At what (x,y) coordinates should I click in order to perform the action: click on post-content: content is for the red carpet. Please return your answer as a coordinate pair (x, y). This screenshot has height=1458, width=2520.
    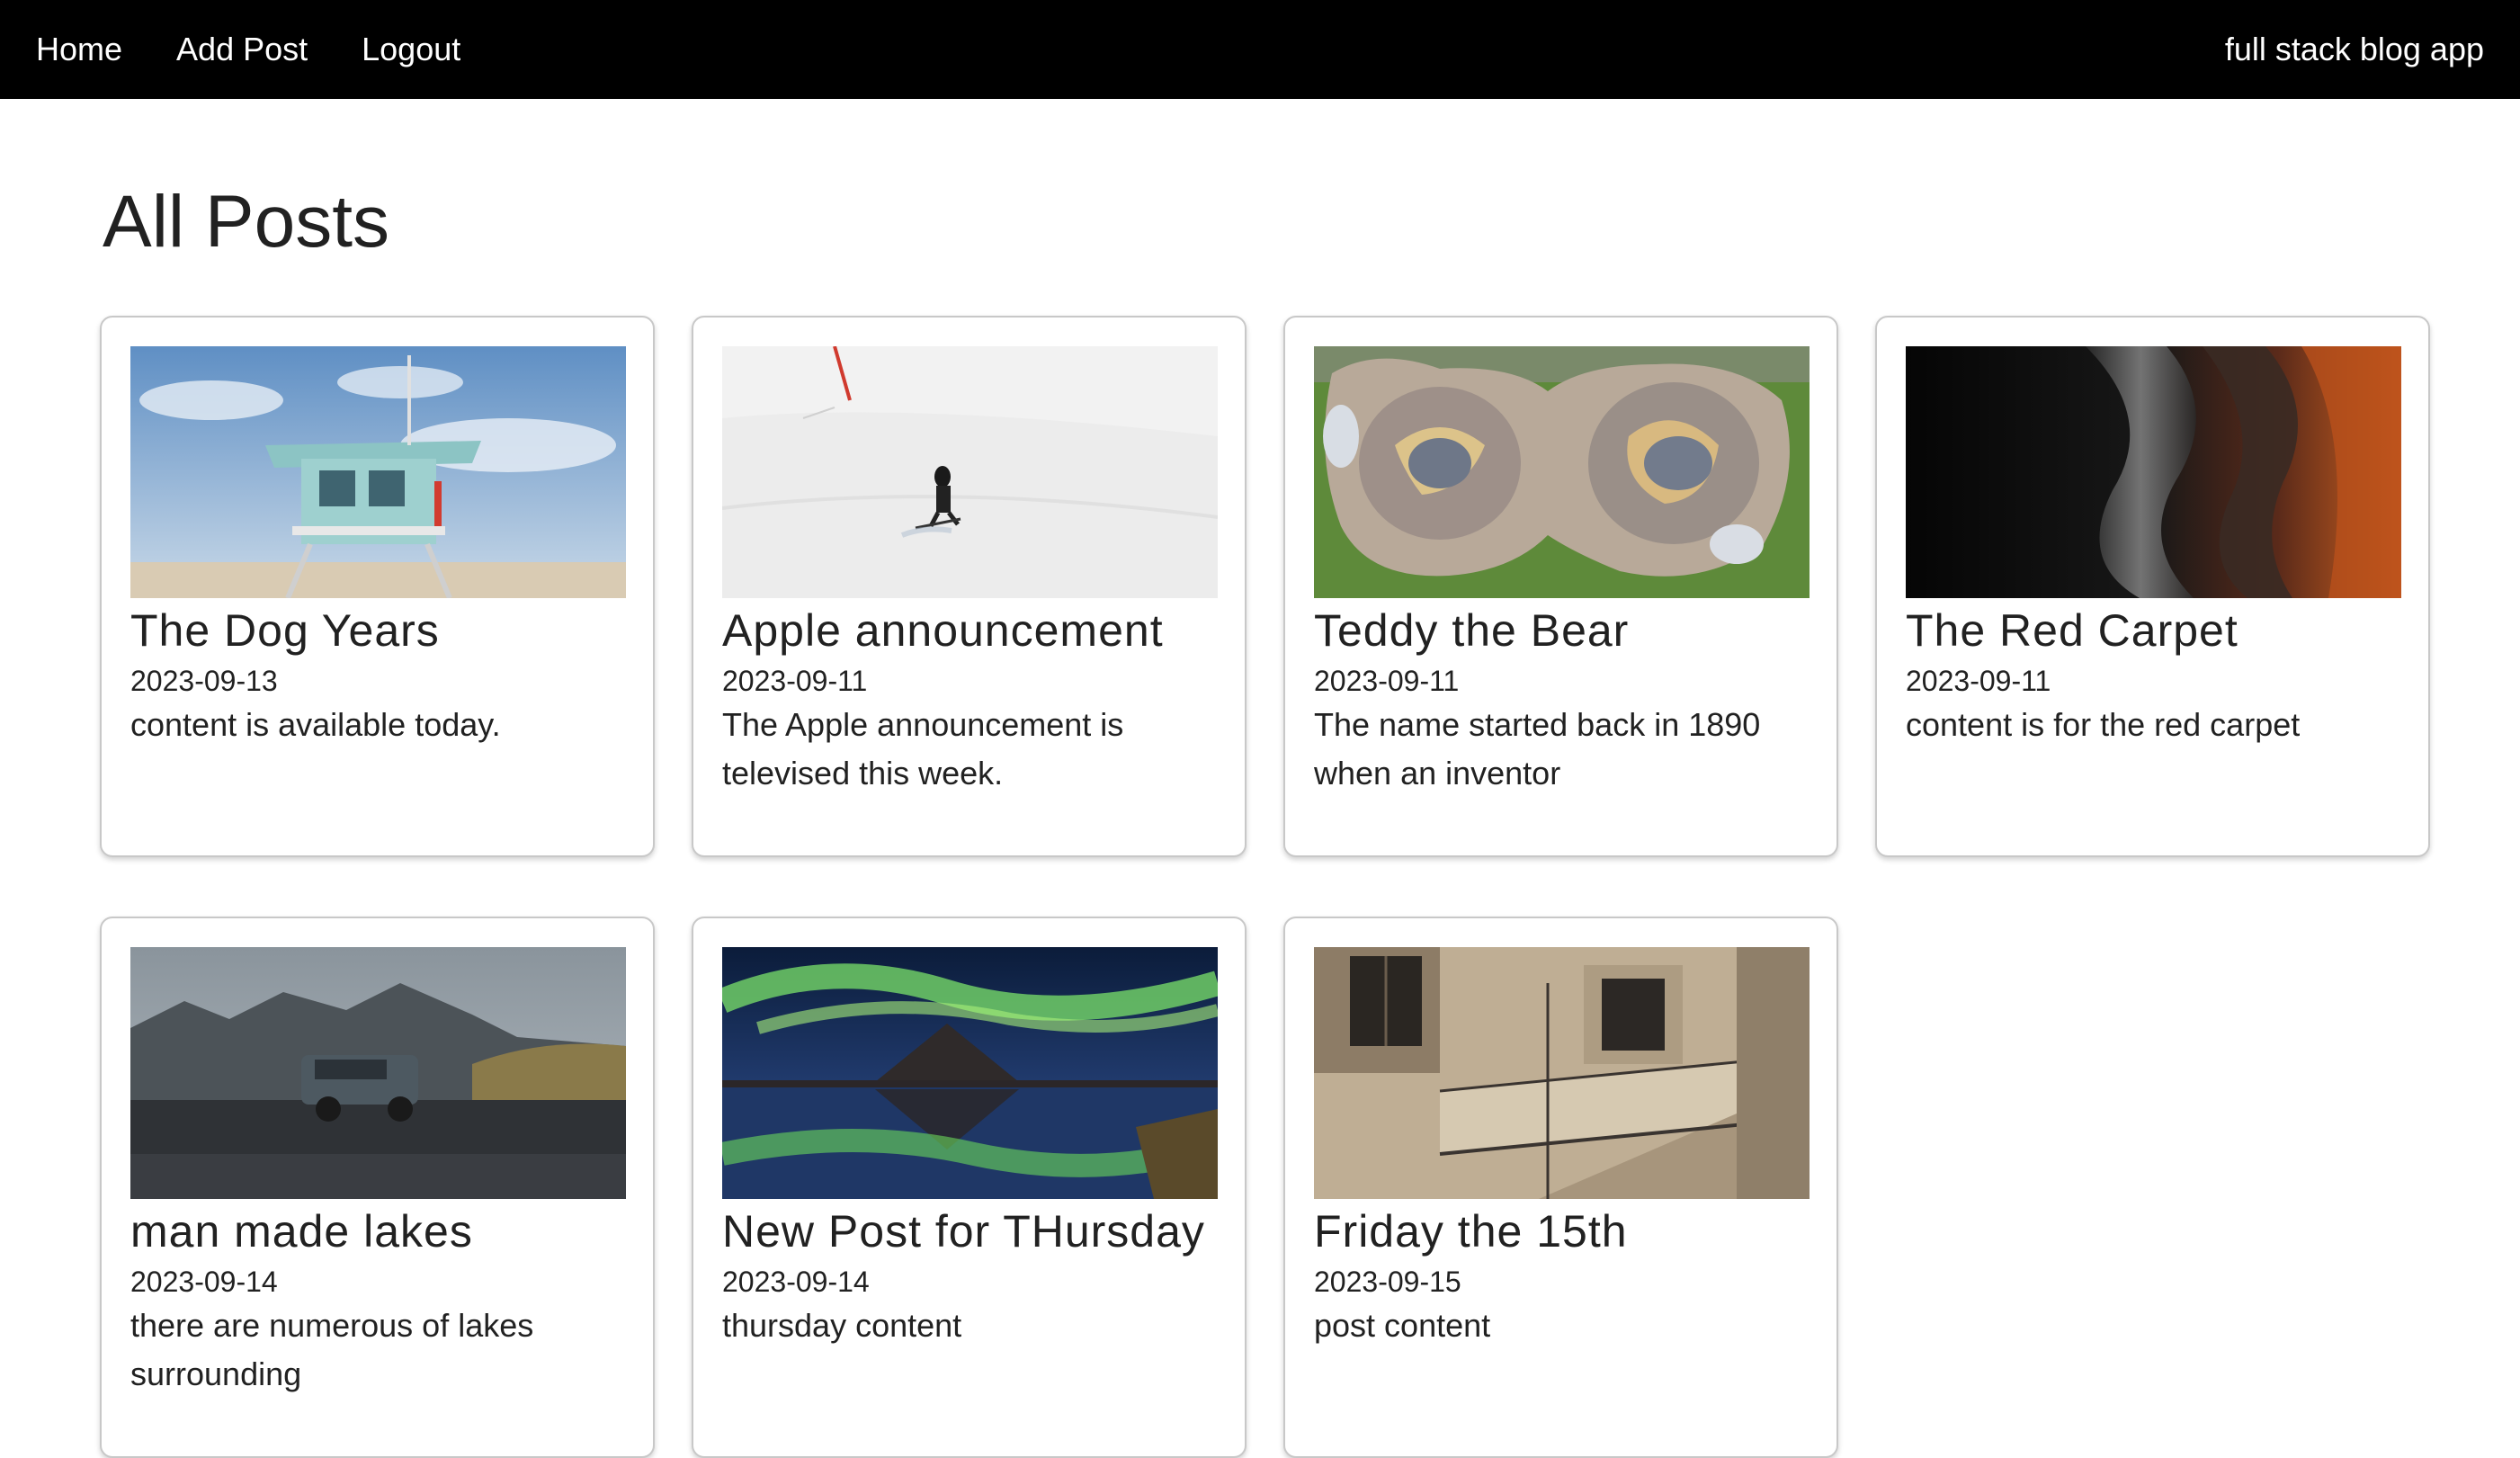
    Looking at the image, I should click on (2104, 724).